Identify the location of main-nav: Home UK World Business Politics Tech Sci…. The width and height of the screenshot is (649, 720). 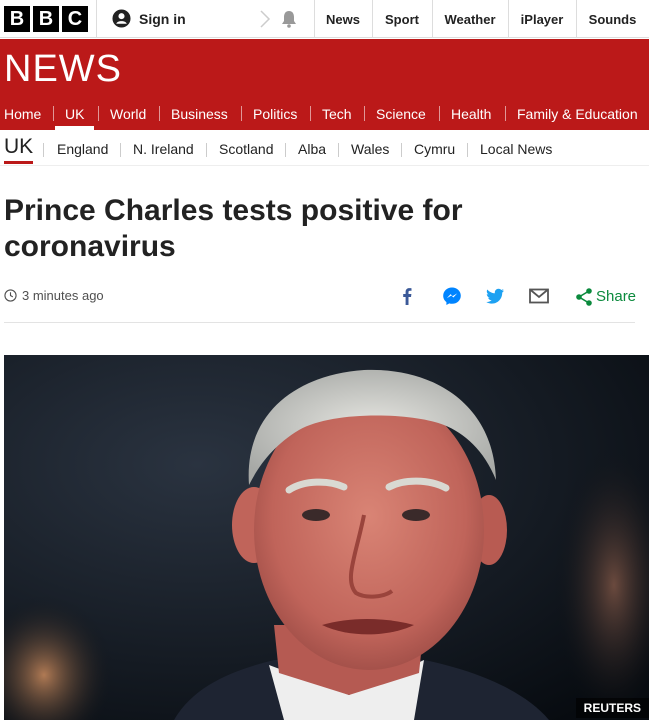
(324, 113).